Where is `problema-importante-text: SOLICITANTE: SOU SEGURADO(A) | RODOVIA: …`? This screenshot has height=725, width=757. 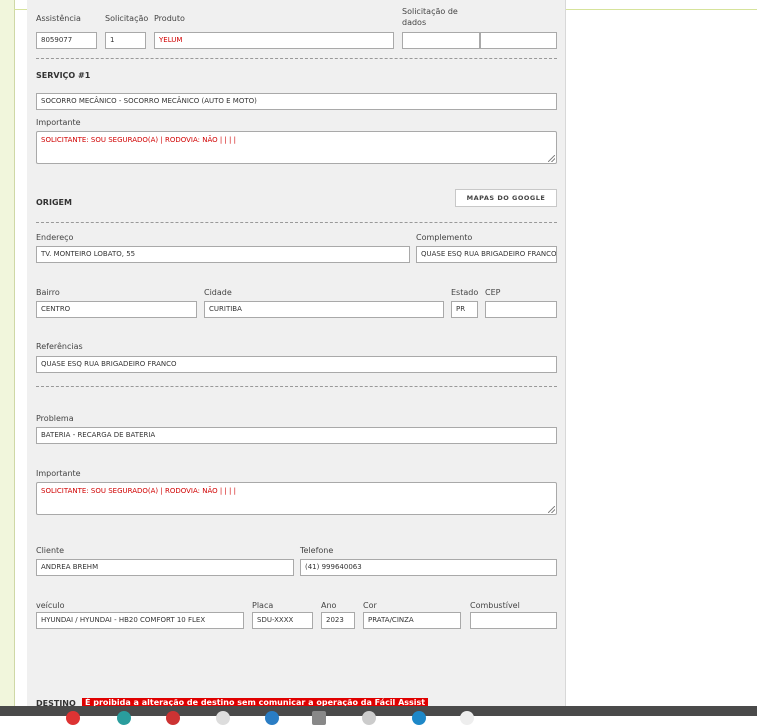 problema-importante-text: SOLICITANTE: SOU SEGURADO(A) | RODOVIA: … is located at coordinates (138, 491).